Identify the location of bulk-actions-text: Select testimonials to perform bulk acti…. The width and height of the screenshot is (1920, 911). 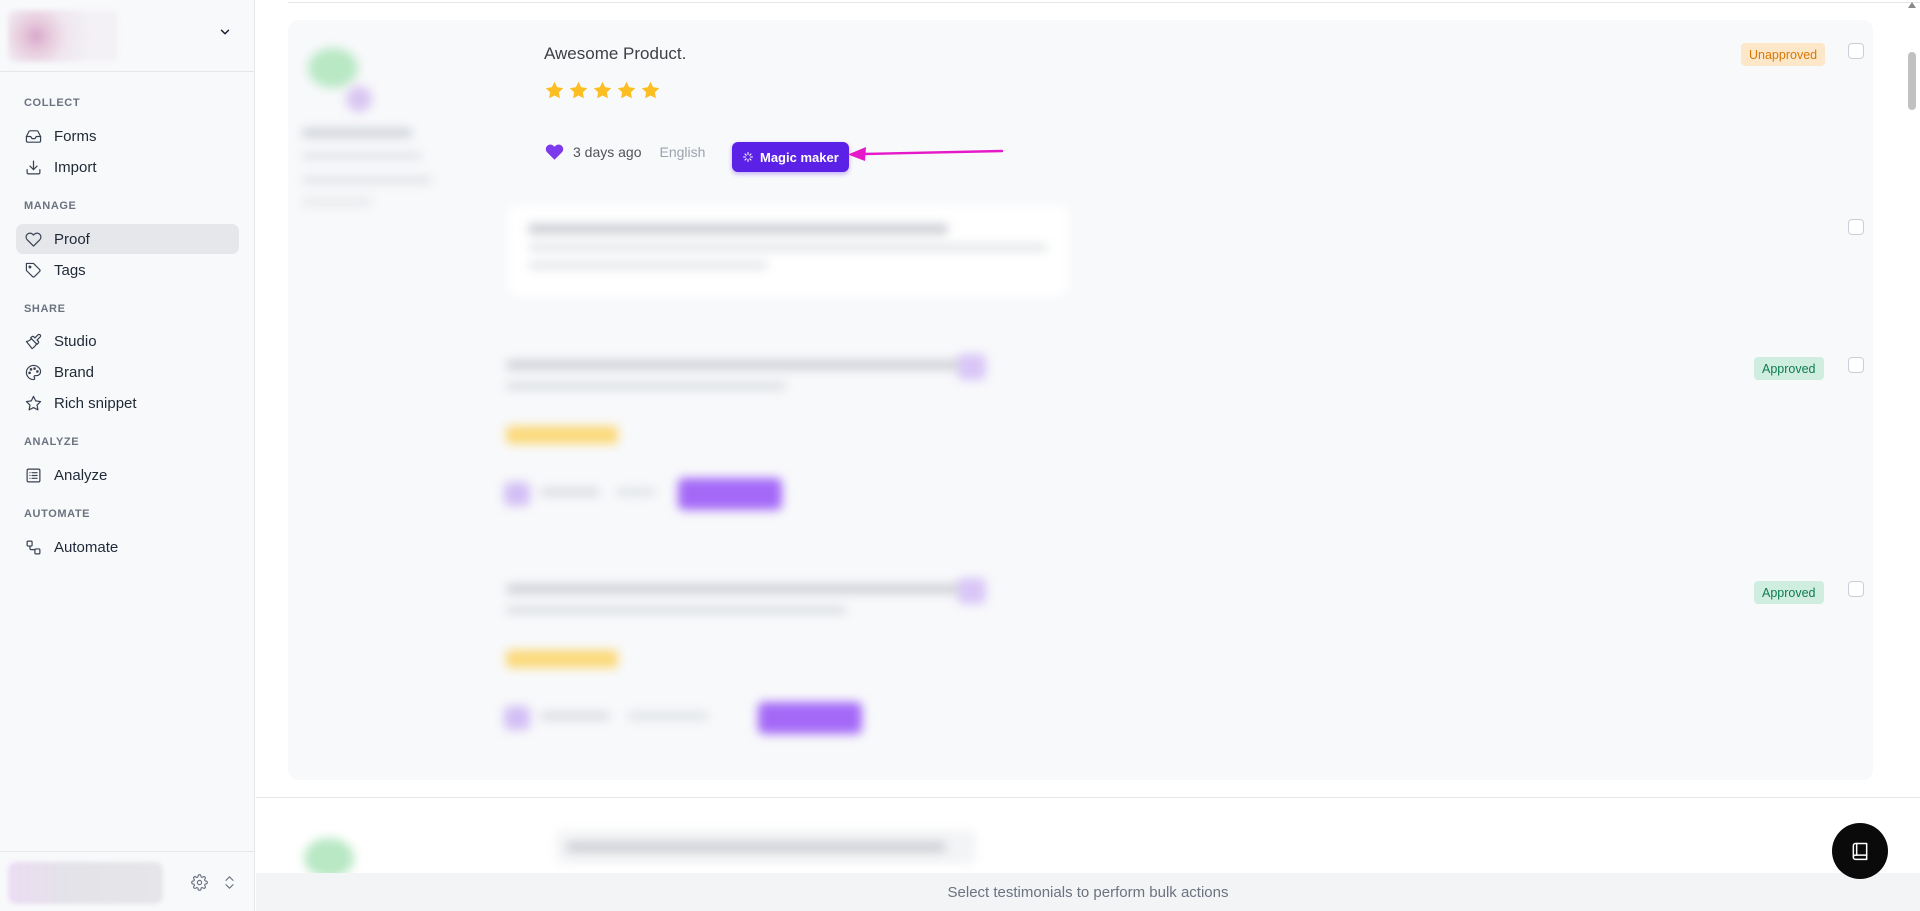
(1088, 892).